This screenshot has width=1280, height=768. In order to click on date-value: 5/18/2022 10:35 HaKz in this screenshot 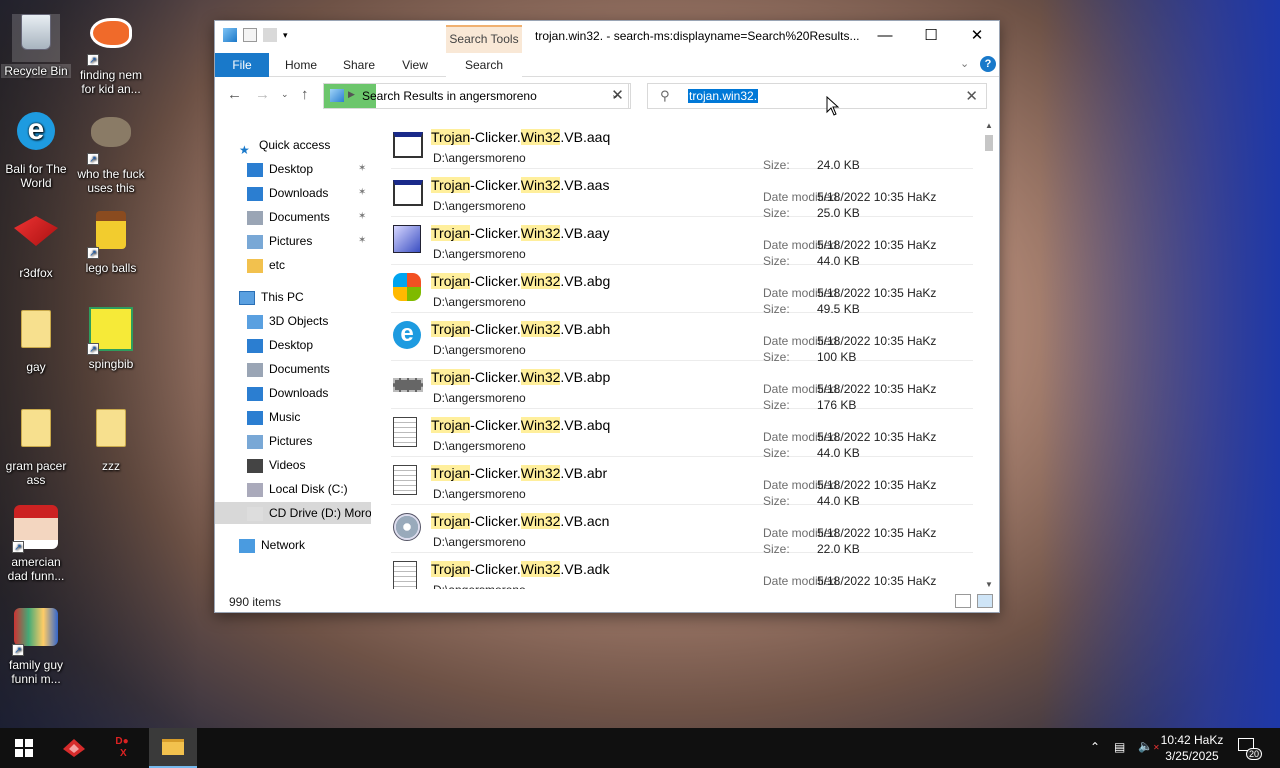, I will do `click(877, 197)`.